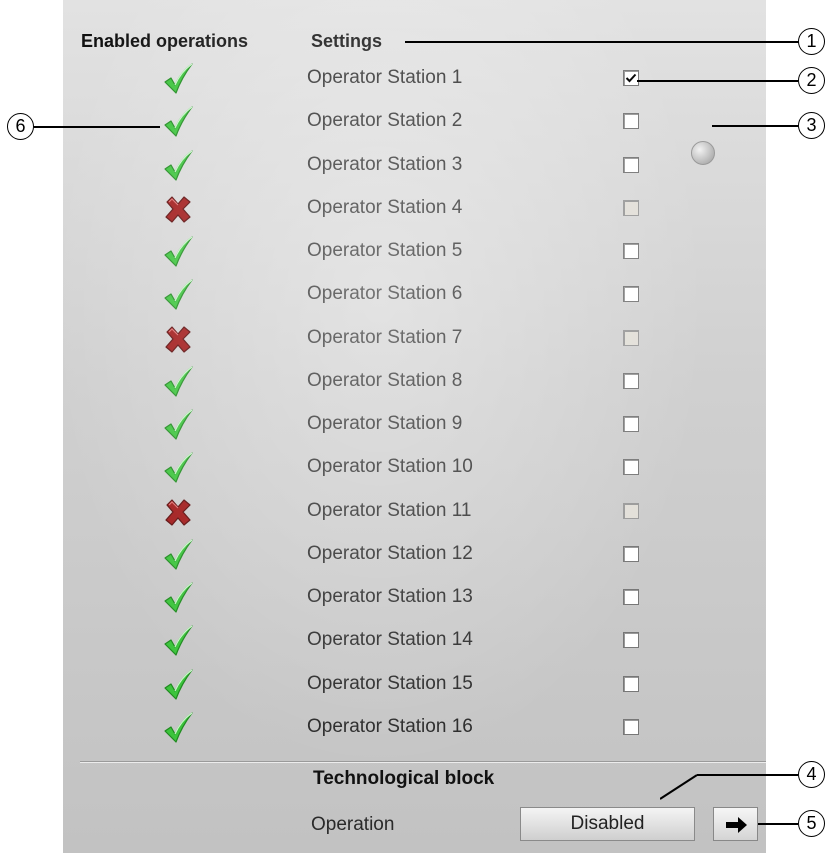 The image size is (831, 853). Describe the element at coordinates (353, 824) in the screenshot. I see `operation-label: Operation` at that location.